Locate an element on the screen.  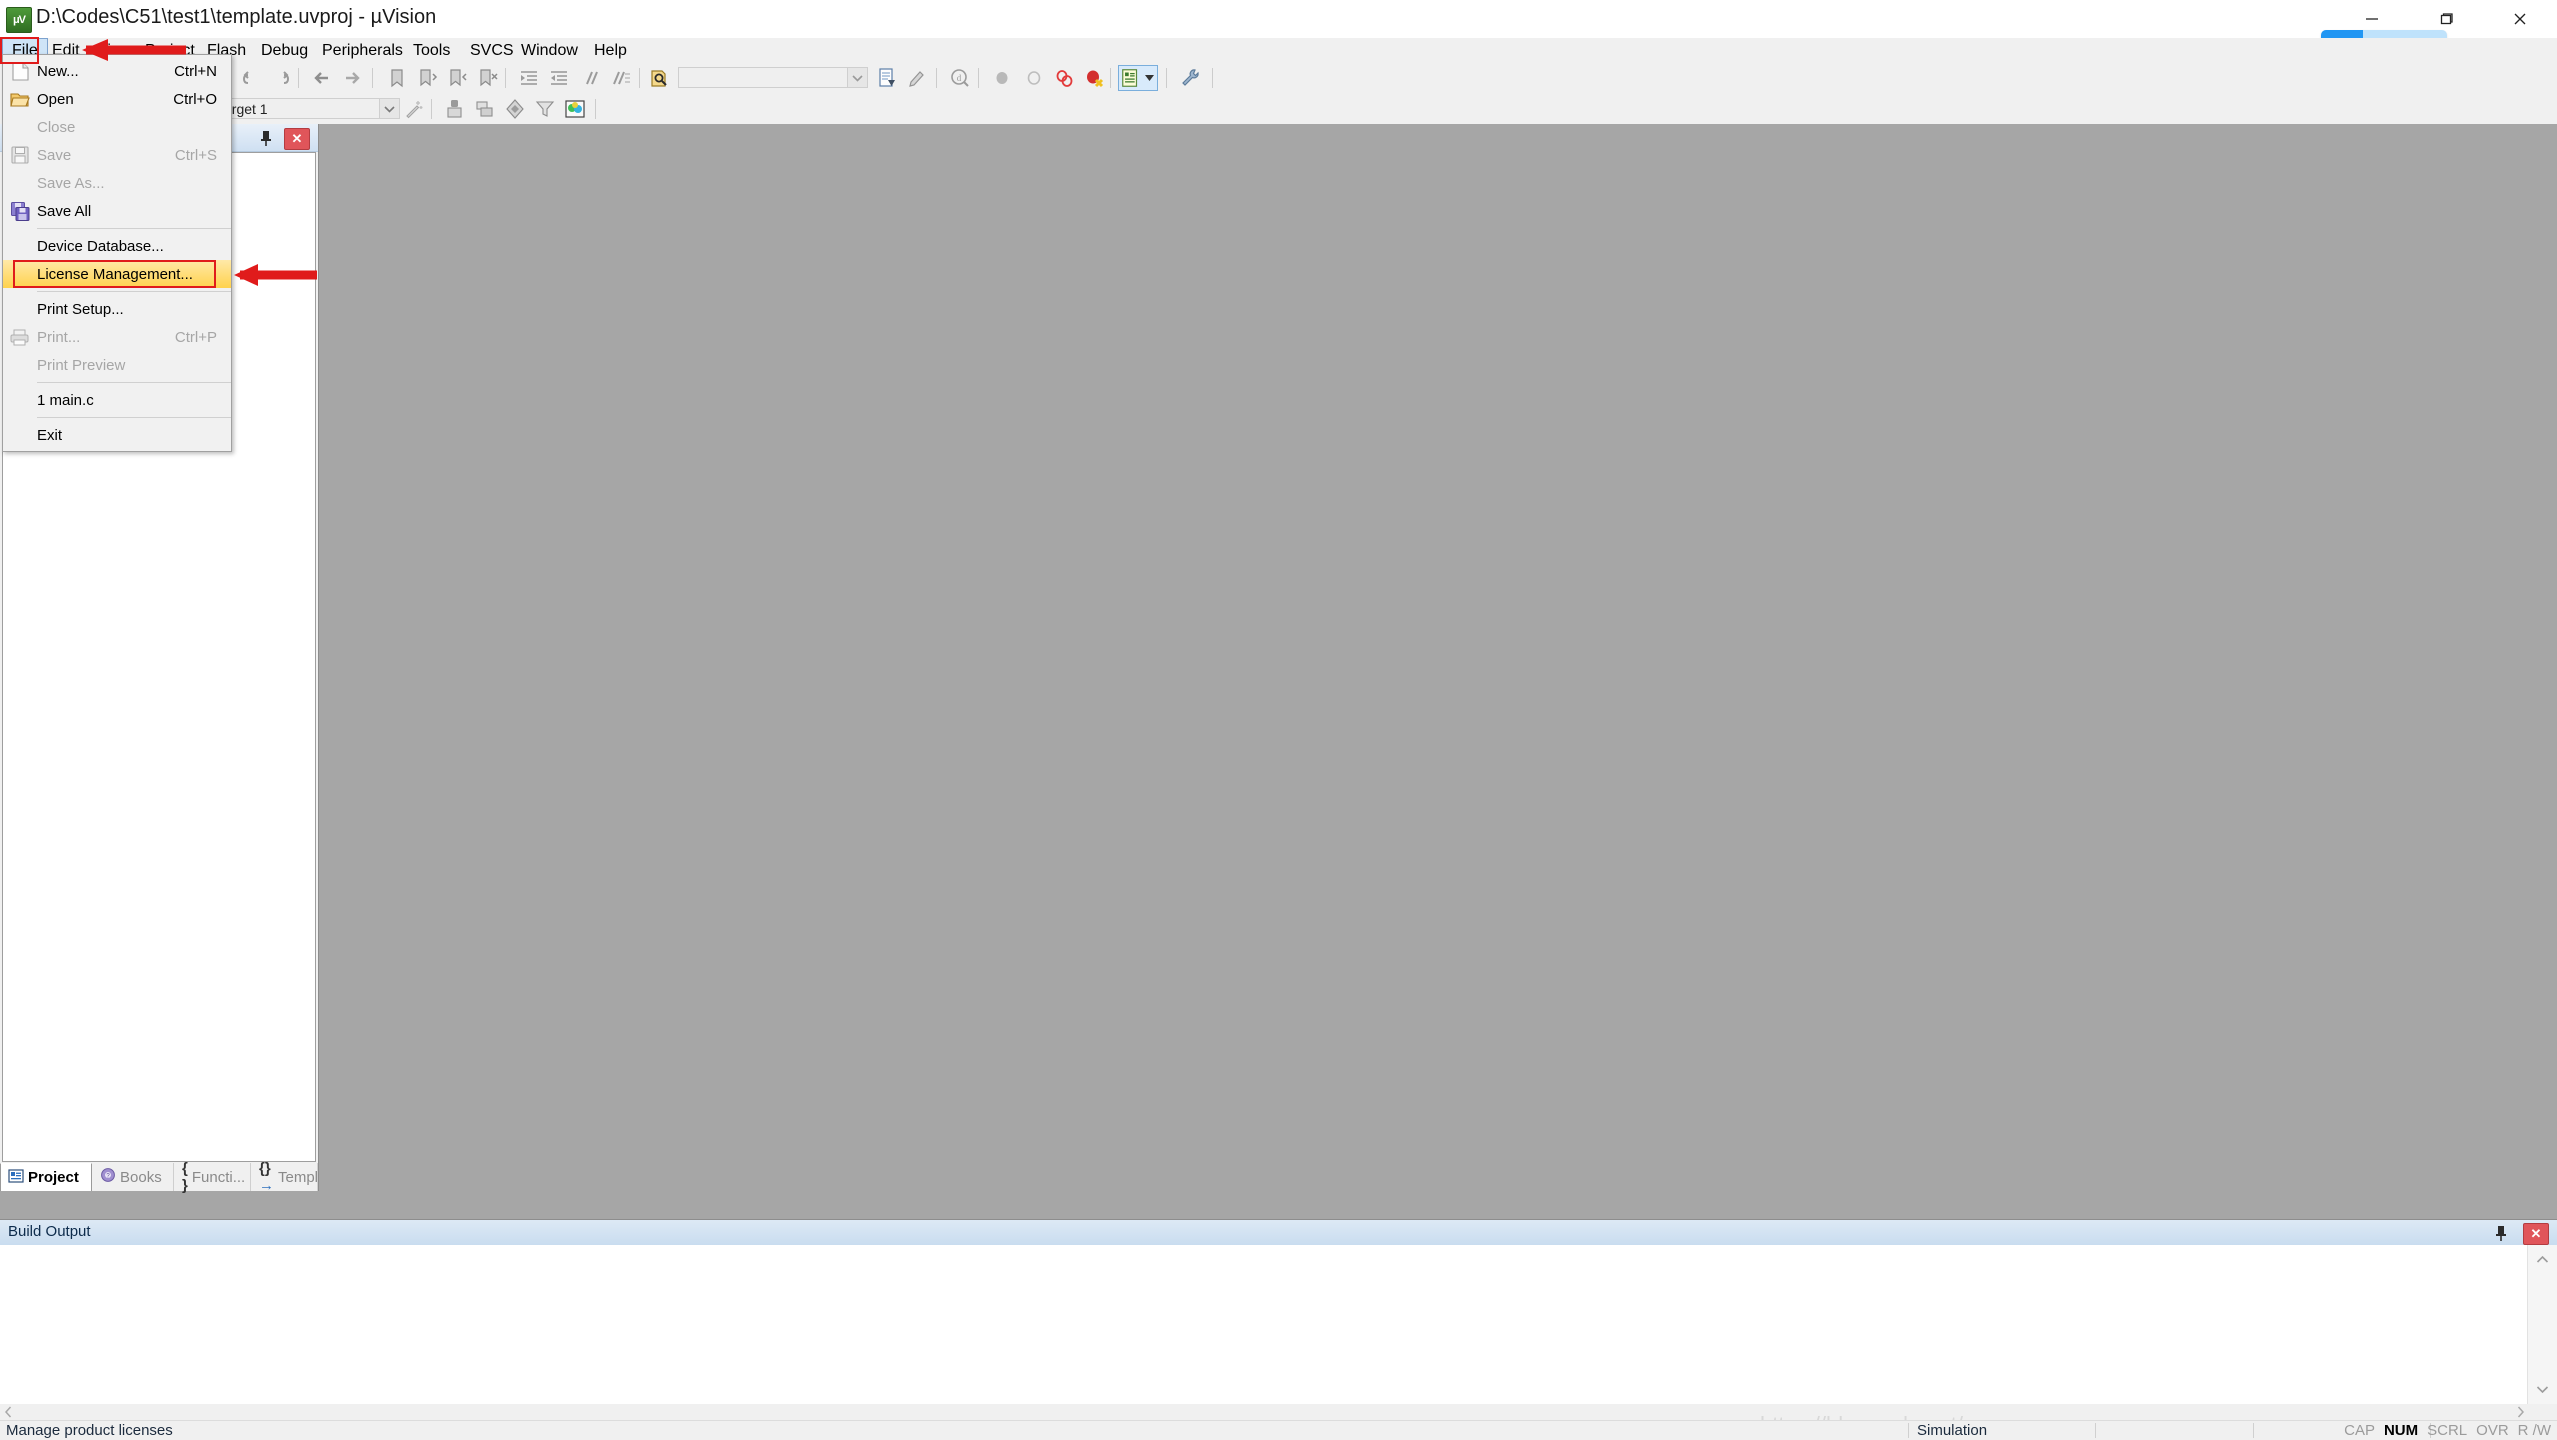
comment-icon is located at coordinates (591, 78).